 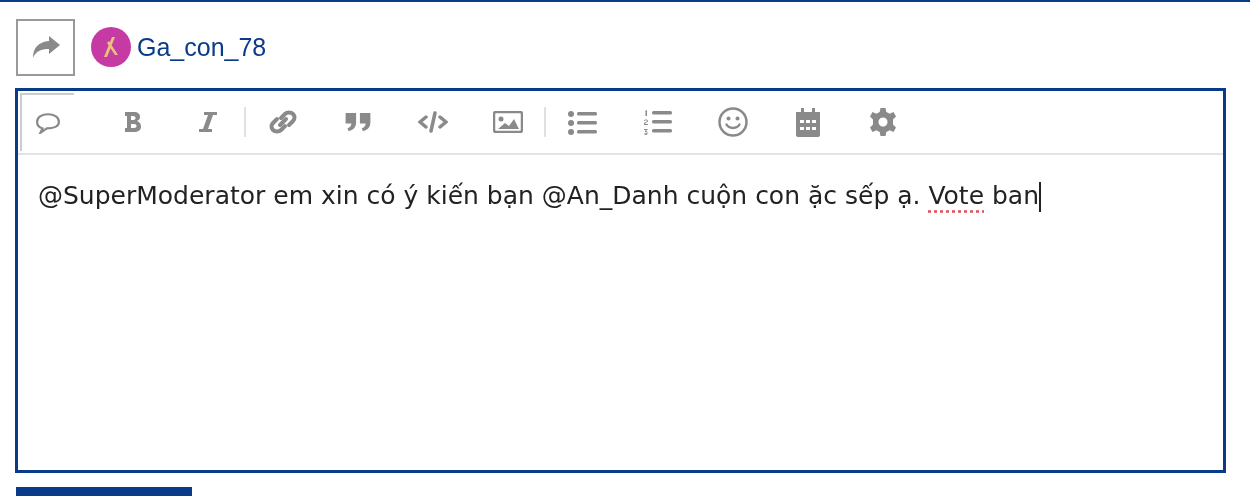 I want to click on comment-button, so click(x=47, y=122).